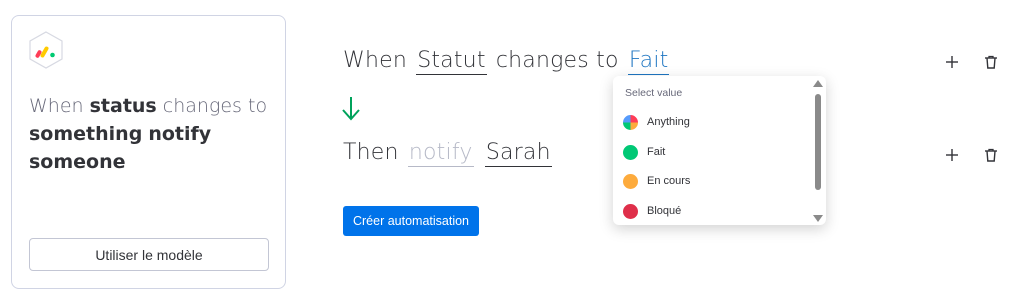 This screenshot has height=297, width=1024. What do you see at coordinates (411, 221) in the screenshot?
I see `create-automation-button: Créer automatisation` at bounding box center [411, 221].